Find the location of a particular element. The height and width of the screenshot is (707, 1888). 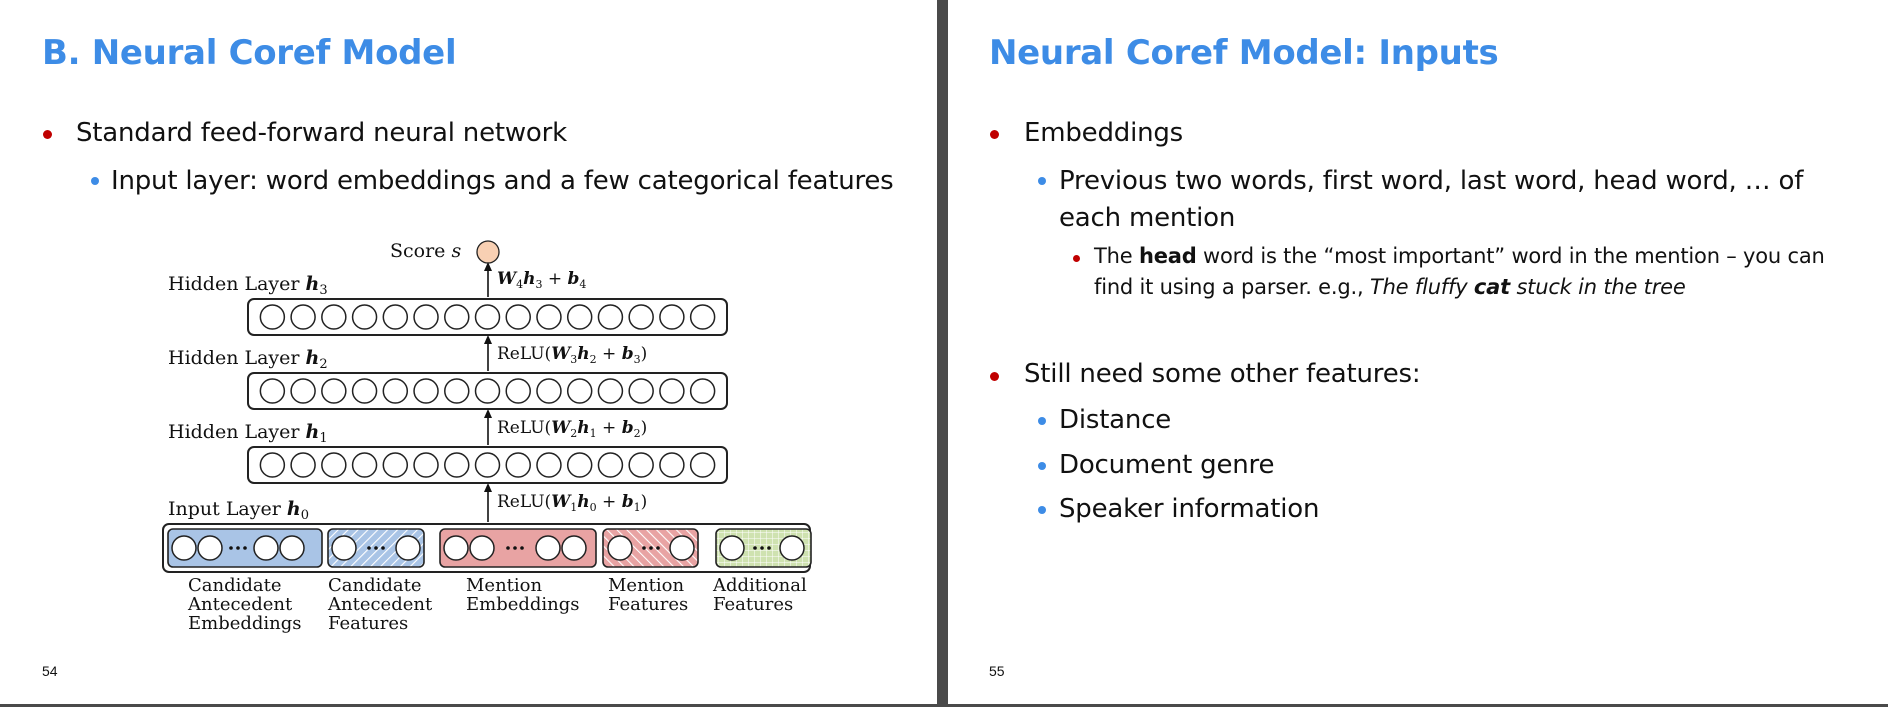

score-node is located at coordinates (488, 252).